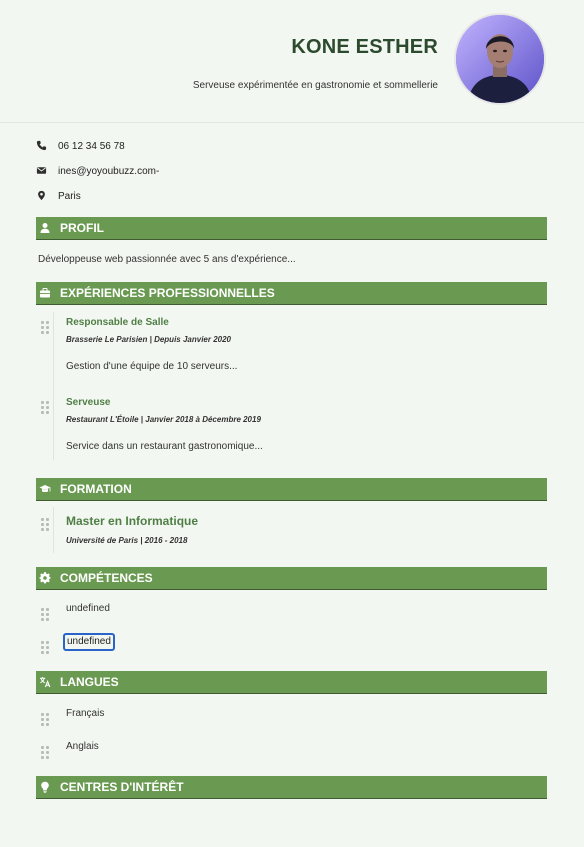 The width and height of the screenshot is (584, 847). What do you see at coordinates (42, 171) in the screenshot?
I see `envelope-icon` at bounding box center [42, 171].